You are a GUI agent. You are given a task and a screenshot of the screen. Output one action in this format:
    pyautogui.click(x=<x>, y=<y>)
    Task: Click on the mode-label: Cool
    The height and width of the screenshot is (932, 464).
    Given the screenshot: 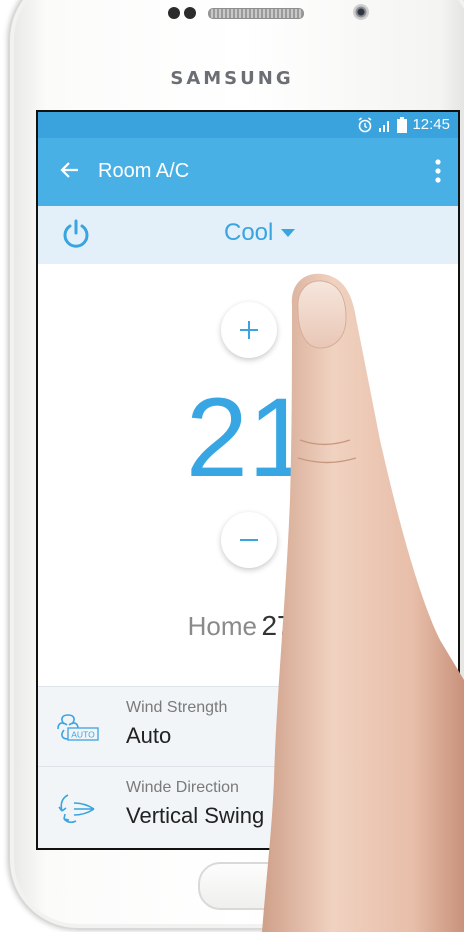 What is the action you would take?
    pyautogui.click(x=249, y=232)
    